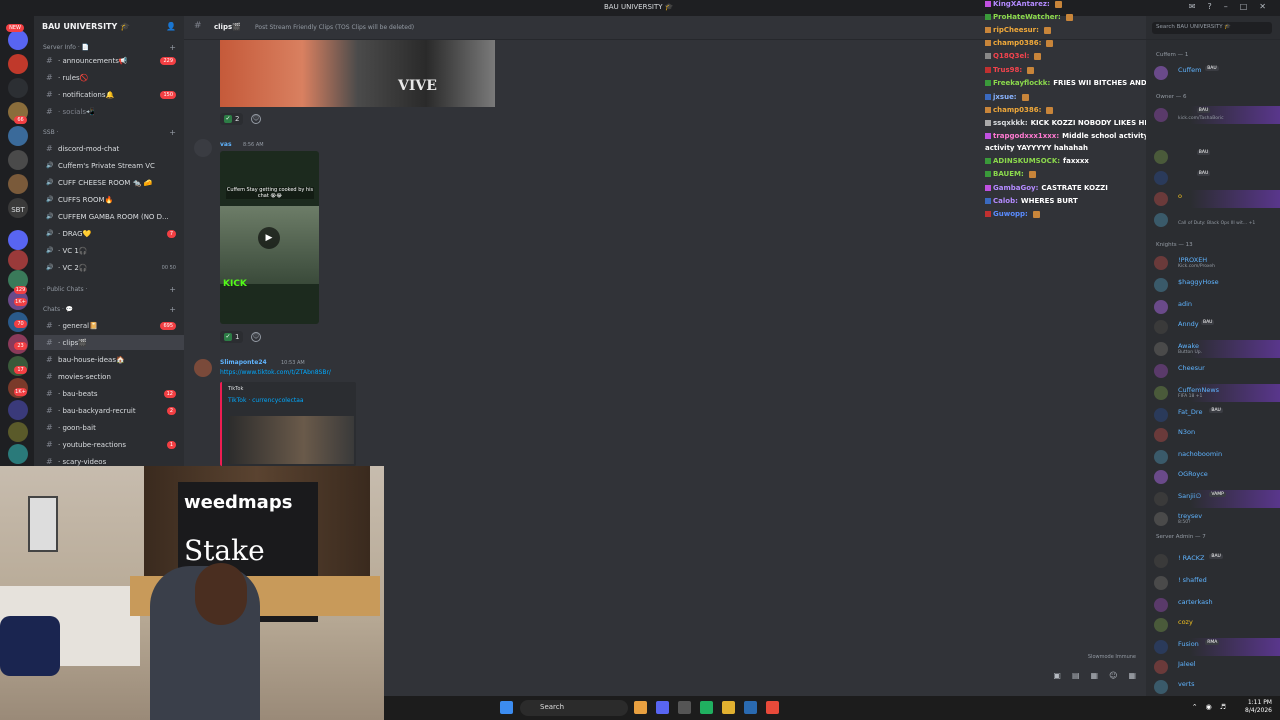 The width and height of the screenshot is (1280, 720). What do you see at coordinates (1216, 73) in the screenshot?
I see `member-row: Cuffem BAU` at bounding box center [1216, 73].